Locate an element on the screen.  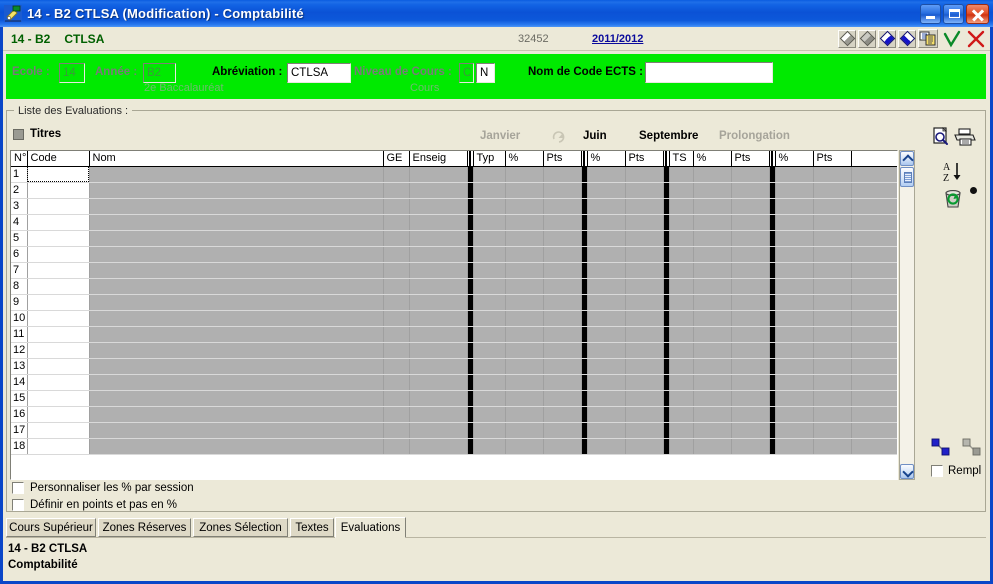
printer-icon is located at coordinates (965, 138).